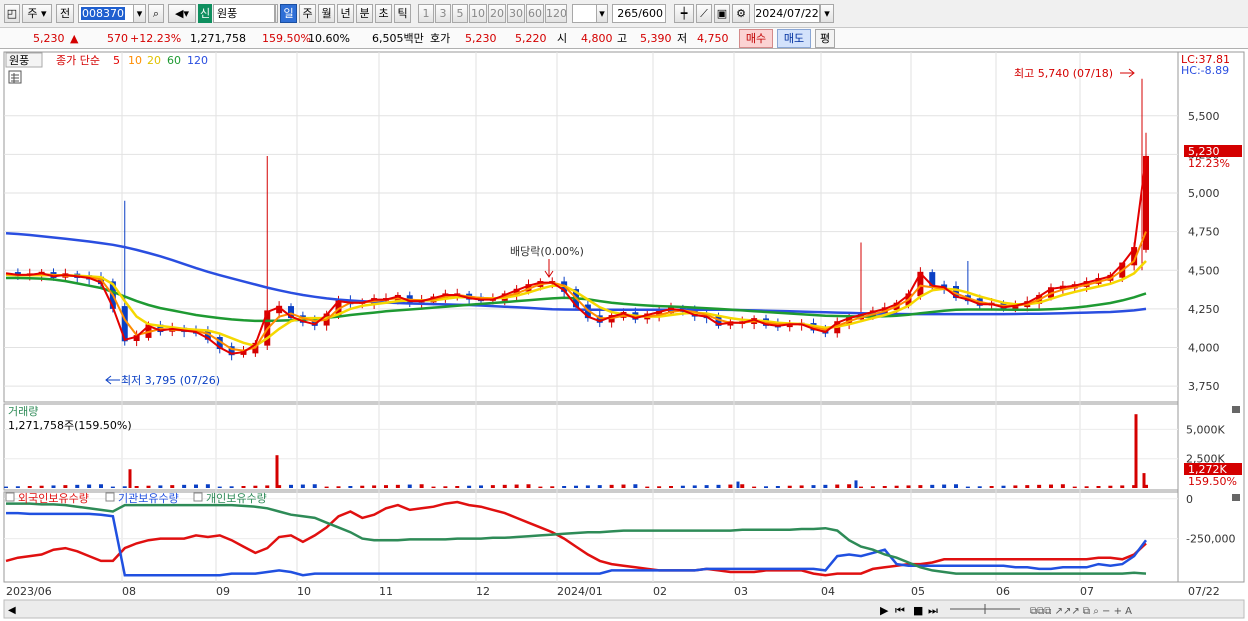 This screenshot has width=1248, height=621. I want to click on date-field: 2024/07/22, so click(787, 13).